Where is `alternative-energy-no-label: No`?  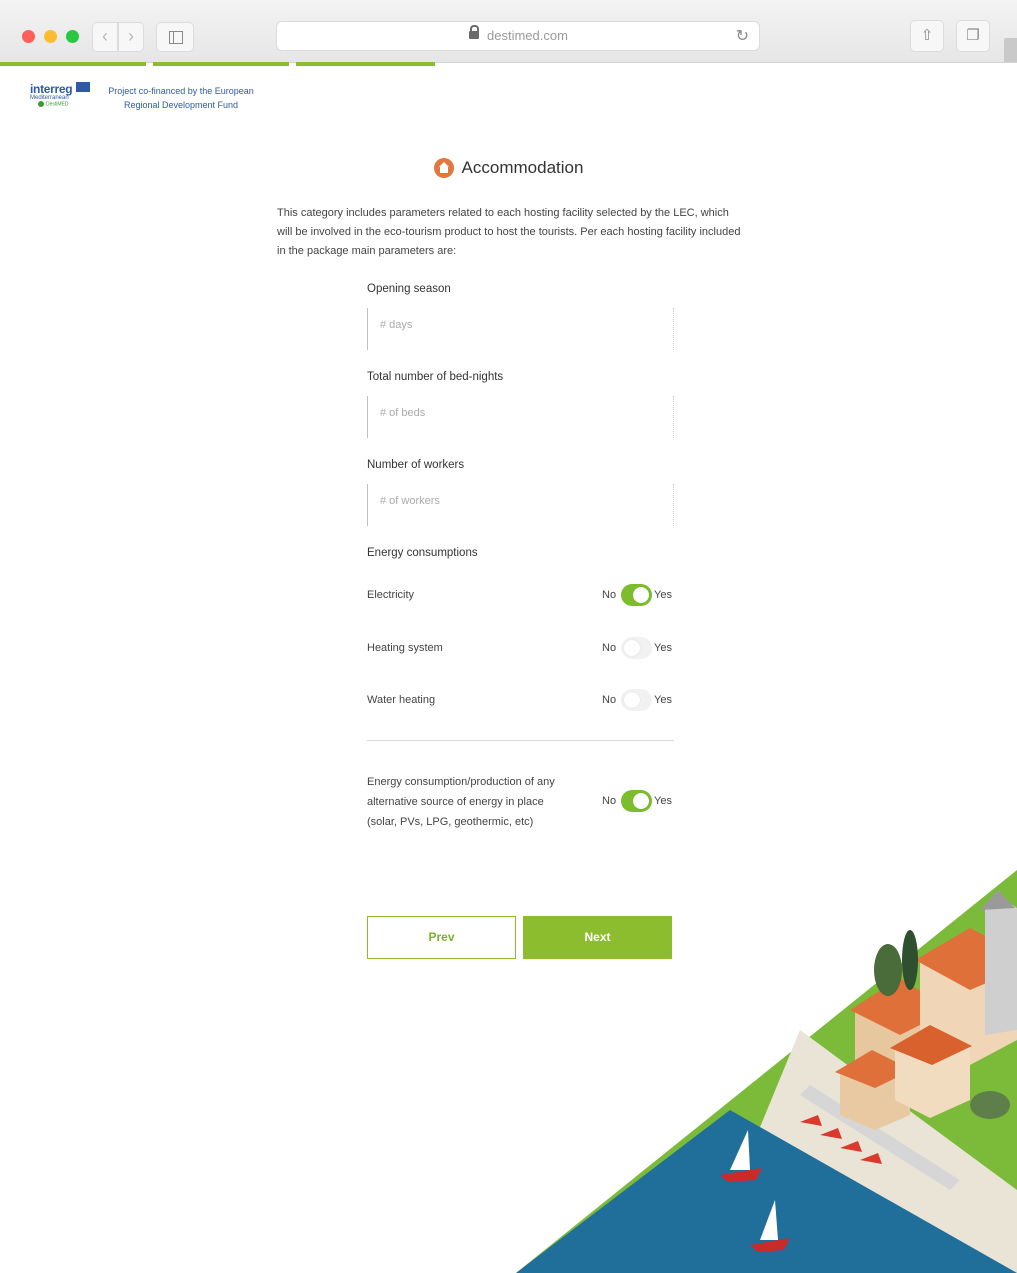 alternative-energy-no-label: No is located at coordinates (609, 801).